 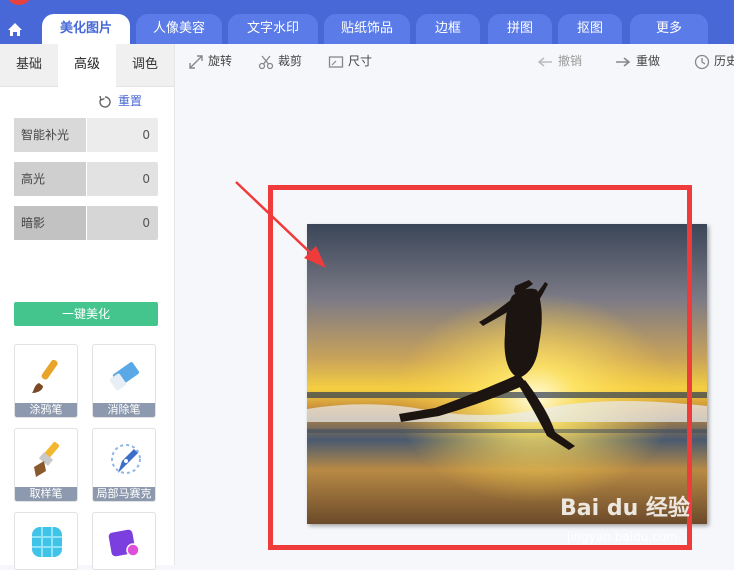 I want to click on watermark-brand: Bai du 经验, so click(x=625, y=508).